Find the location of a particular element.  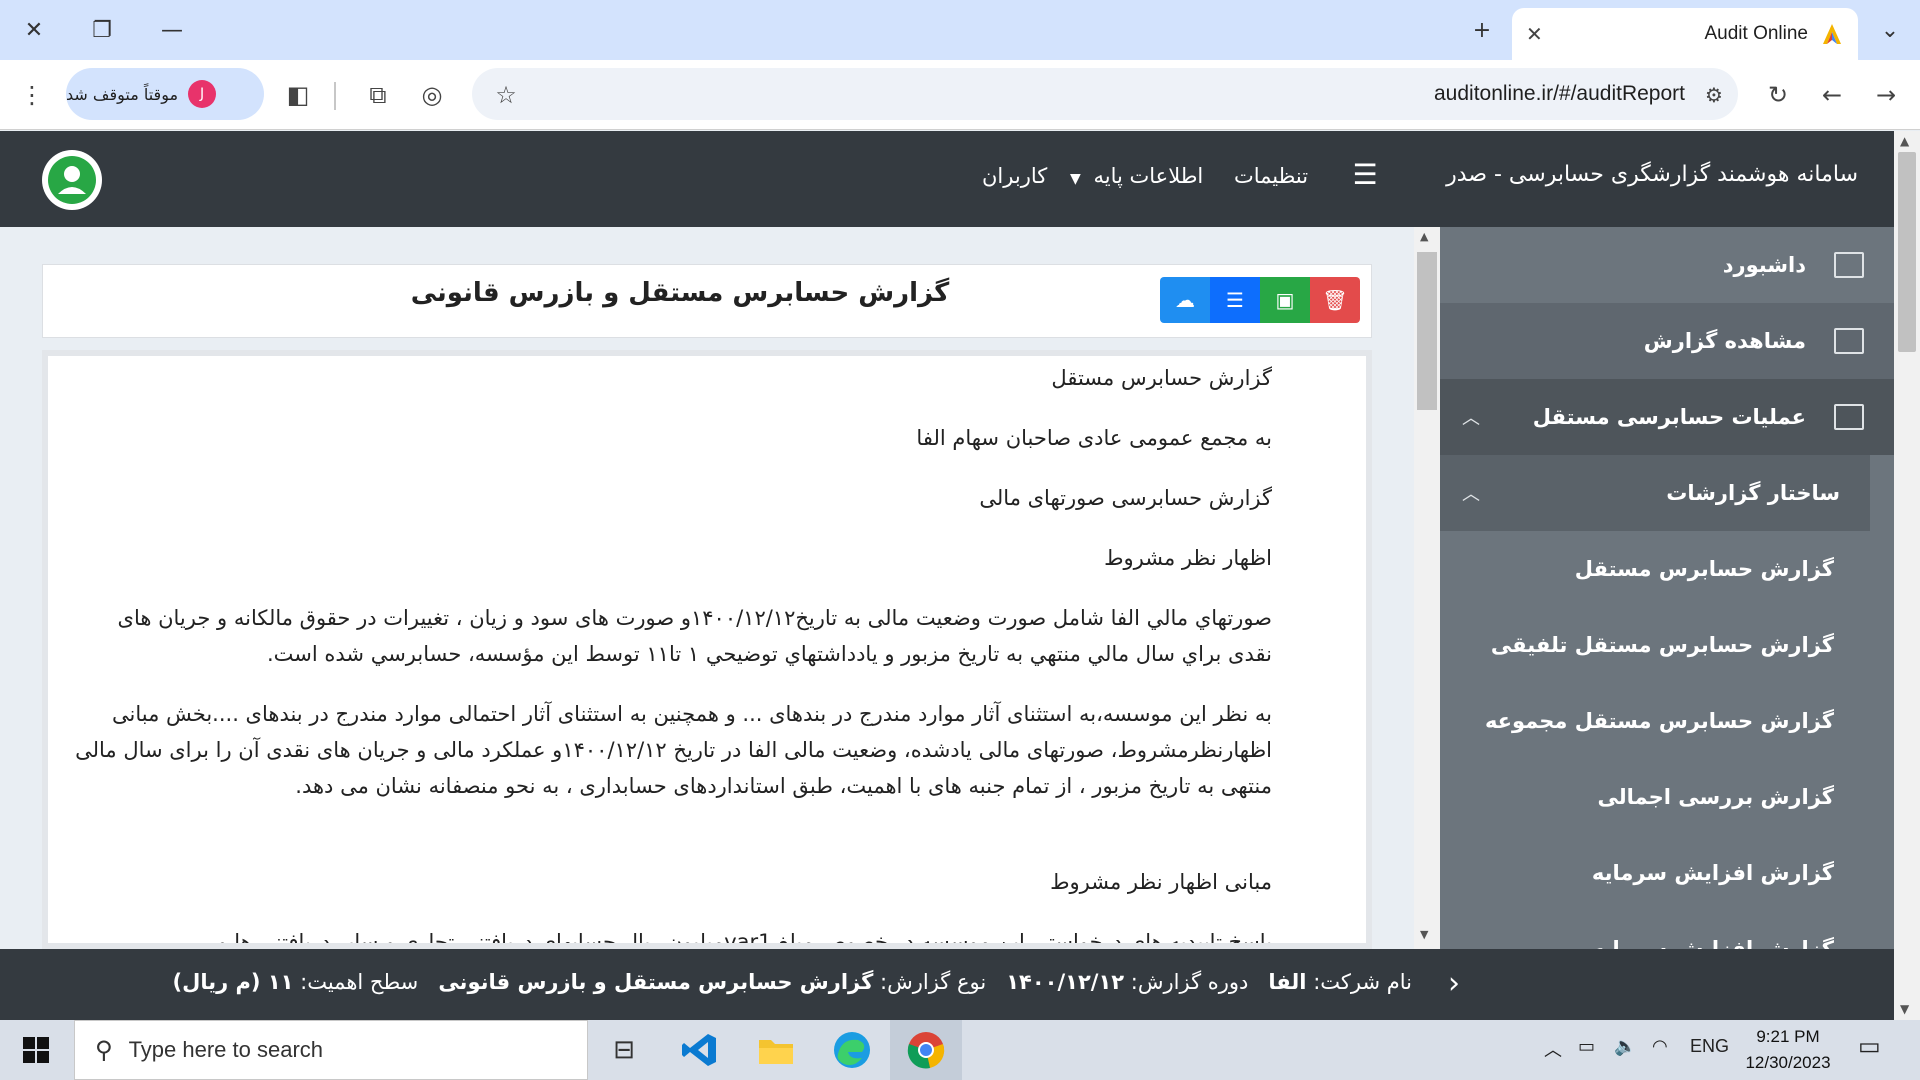

profile-avatar: J is located at coordinates (202, 94).